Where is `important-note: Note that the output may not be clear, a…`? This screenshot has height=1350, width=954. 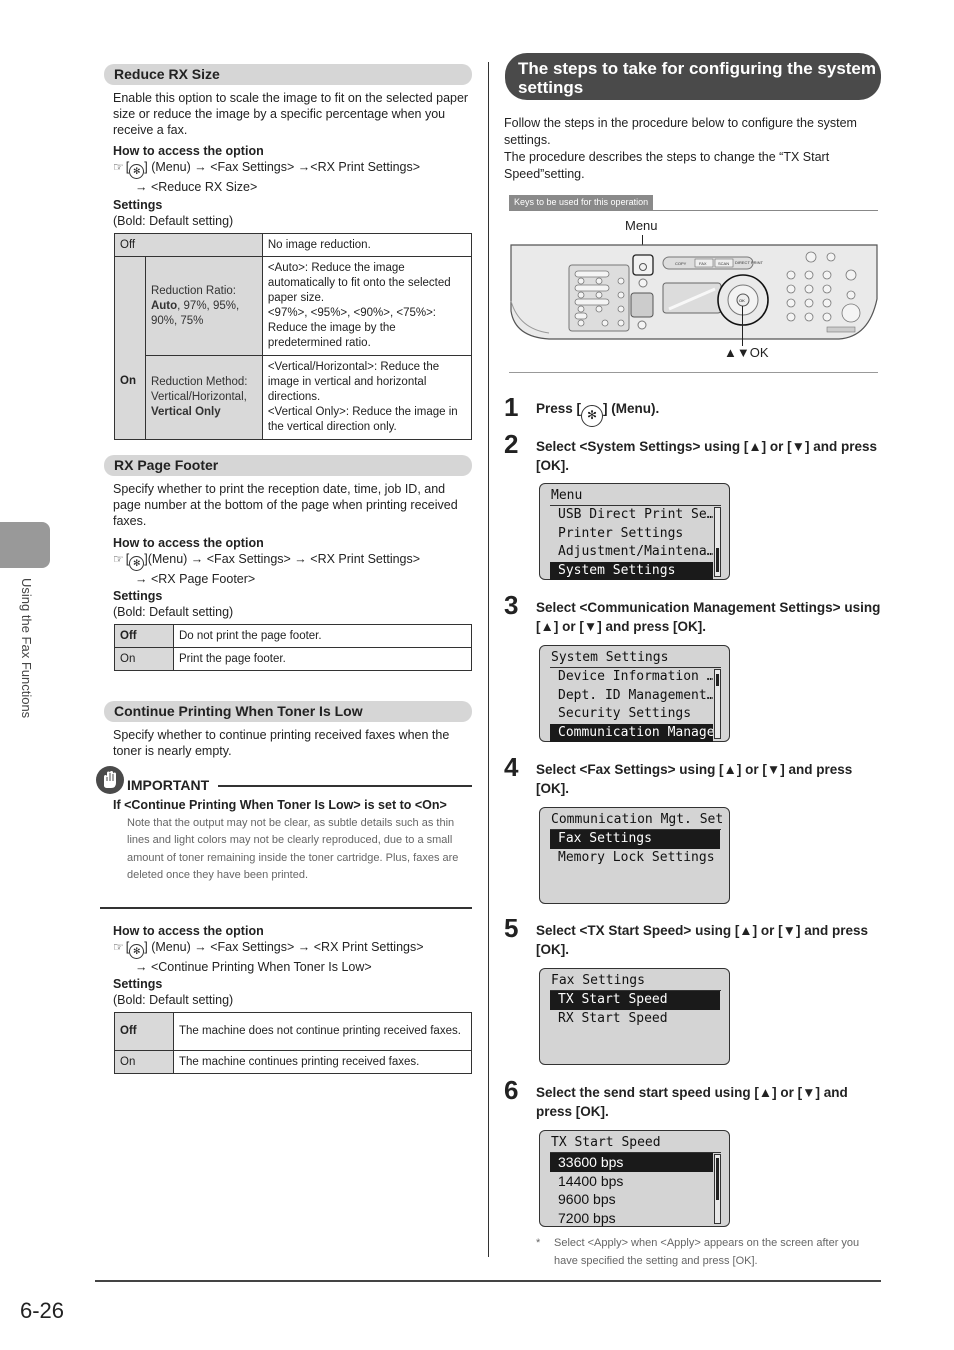 important-note: Note that the output may not be clear, a… is located at coordinates (293, 849).